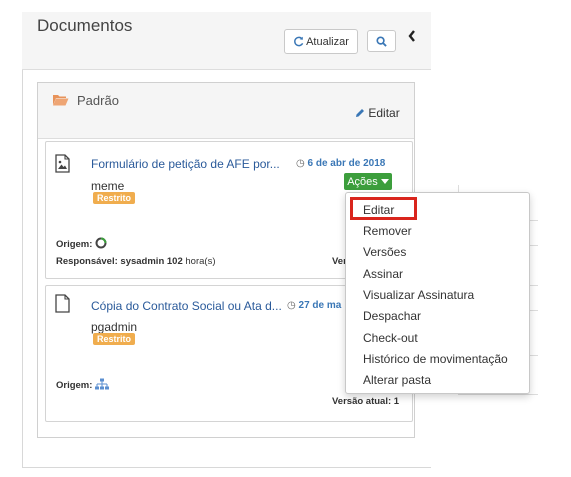 The width and height of the screenshot is (571, 477). I want to click on menu-item-despachar: Despachar, so click(392, 316).